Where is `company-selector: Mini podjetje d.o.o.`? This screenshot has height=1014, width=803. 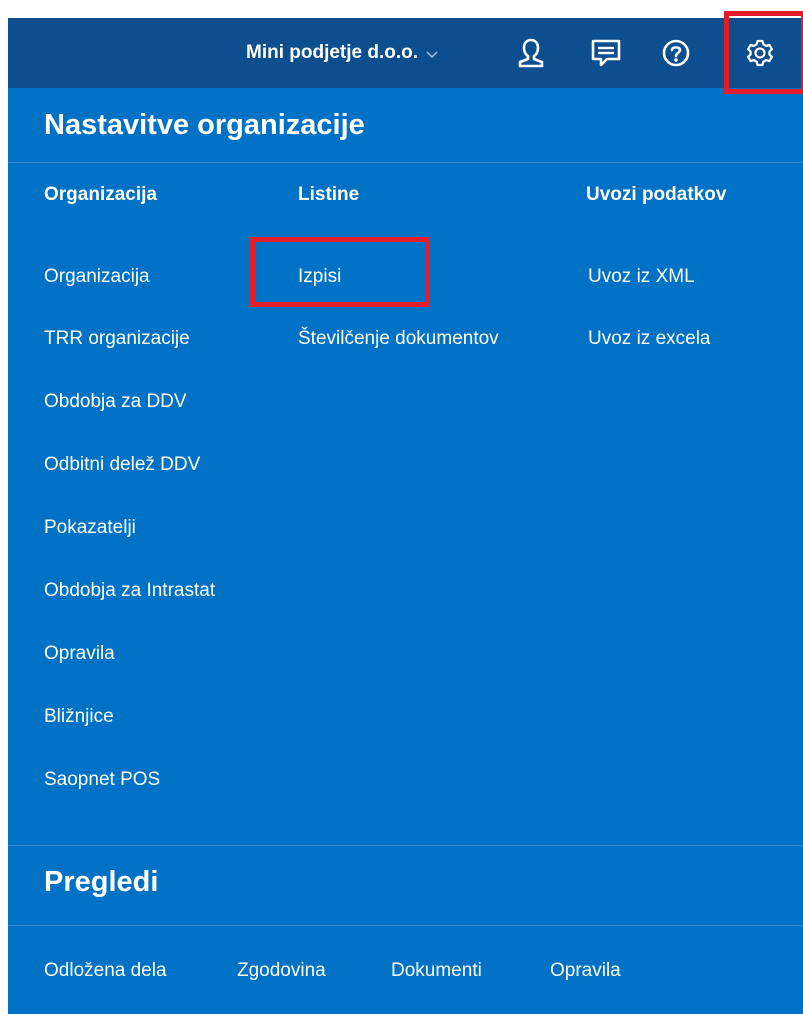
company-selector: Mini podjetje d.o.o. is located at coordinates (342, 53).